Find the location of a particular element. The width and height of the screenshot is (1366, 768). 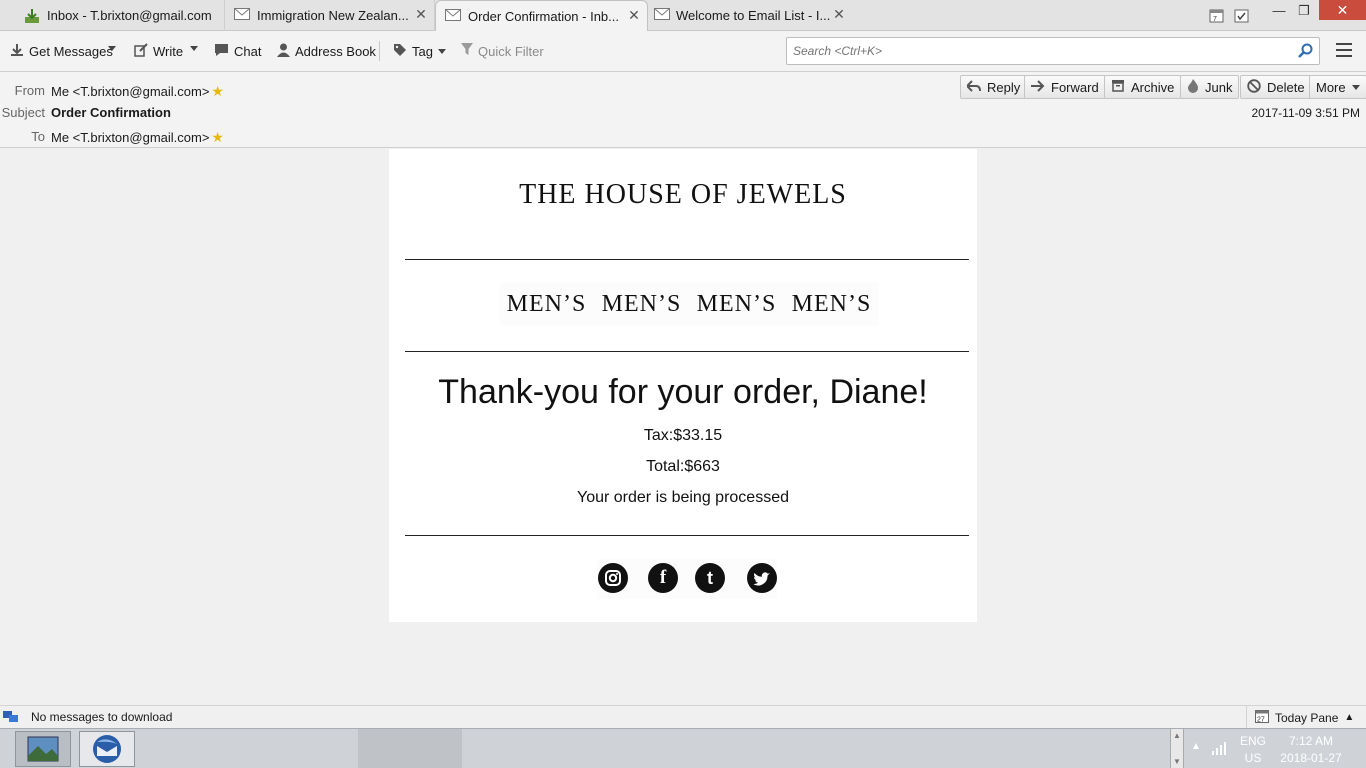

calendar-day: 27 is located at coordinates (1261, 720).